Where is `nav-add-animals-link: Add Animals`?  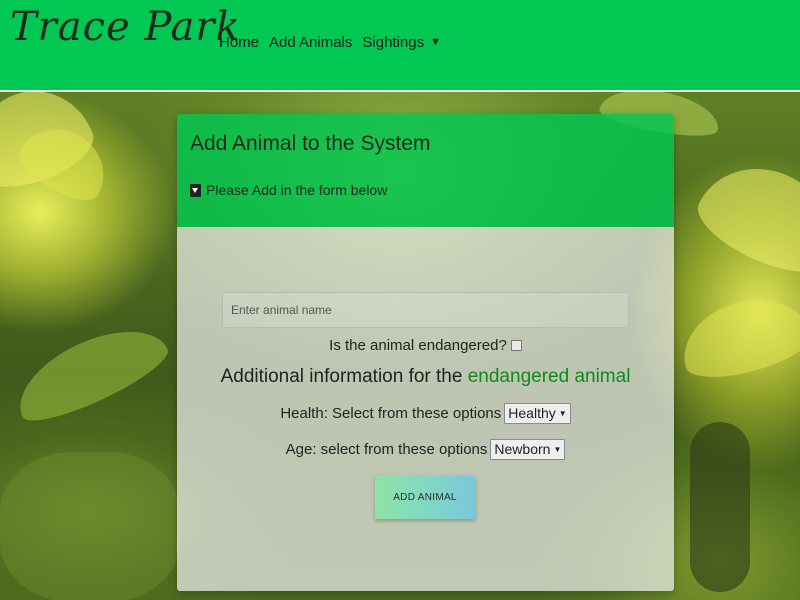
nav-add-animals-link: Add Animals is located at coordinates (310, 42).